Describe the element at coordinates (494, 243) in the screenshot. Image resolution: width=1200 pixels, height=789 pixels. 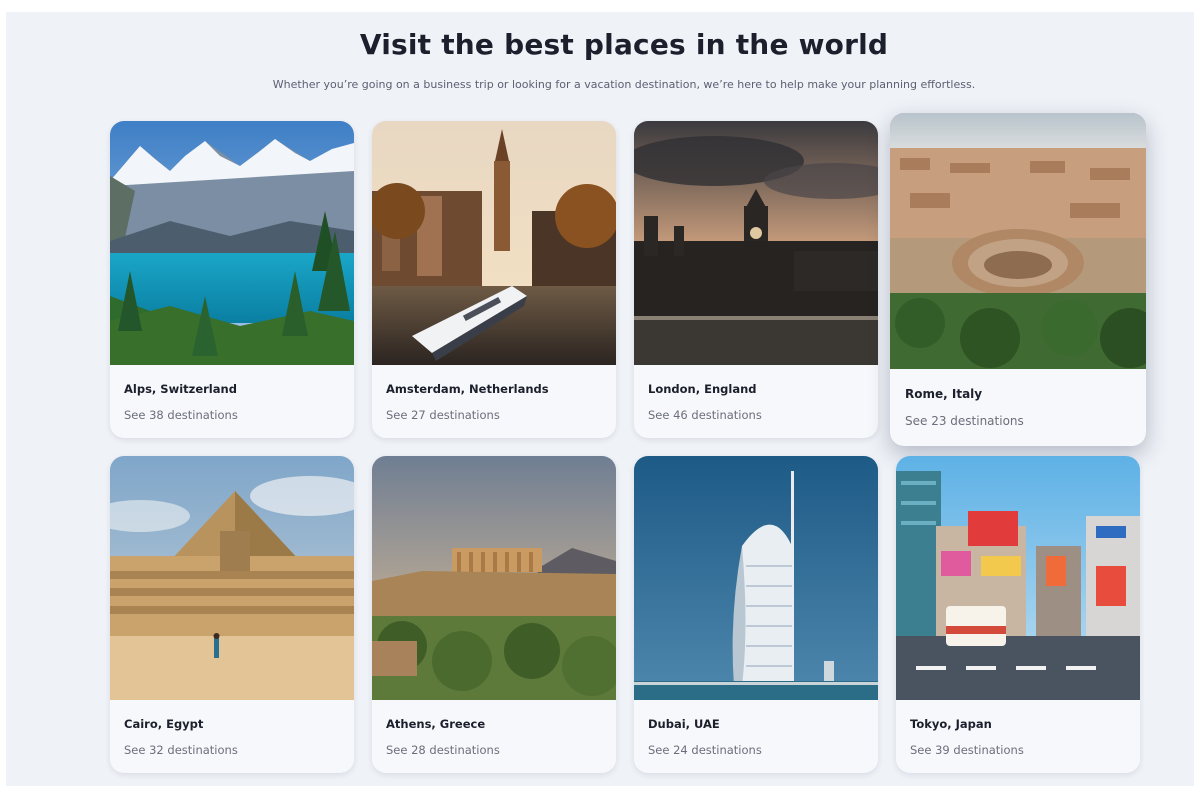
I see `amsterdam-photo` at that location.